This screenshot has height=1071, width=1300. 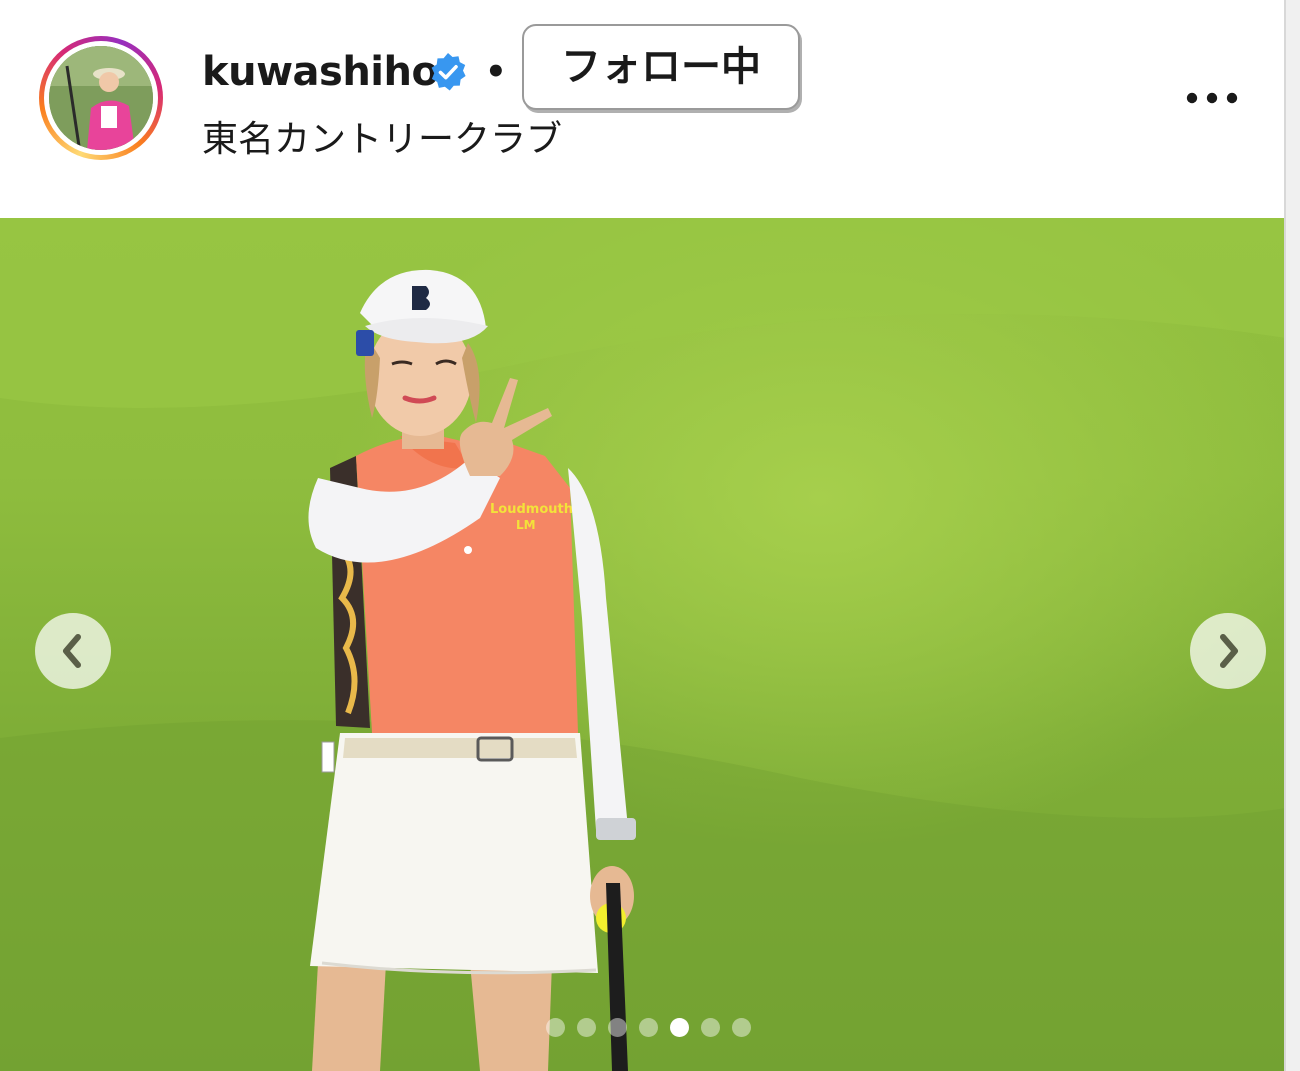 What do you see at coordinates (661, 67) in the screenshot?
I see `following-button: フォロー中` at bounding box center [661, 67].